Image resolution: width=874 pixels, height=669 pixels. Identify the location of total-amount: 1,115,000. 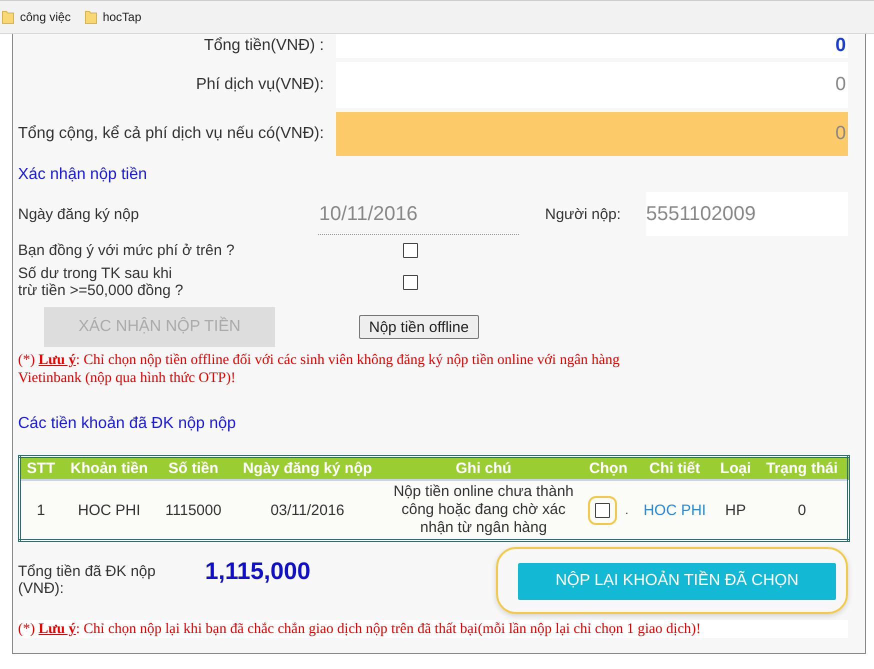
(258, 572).